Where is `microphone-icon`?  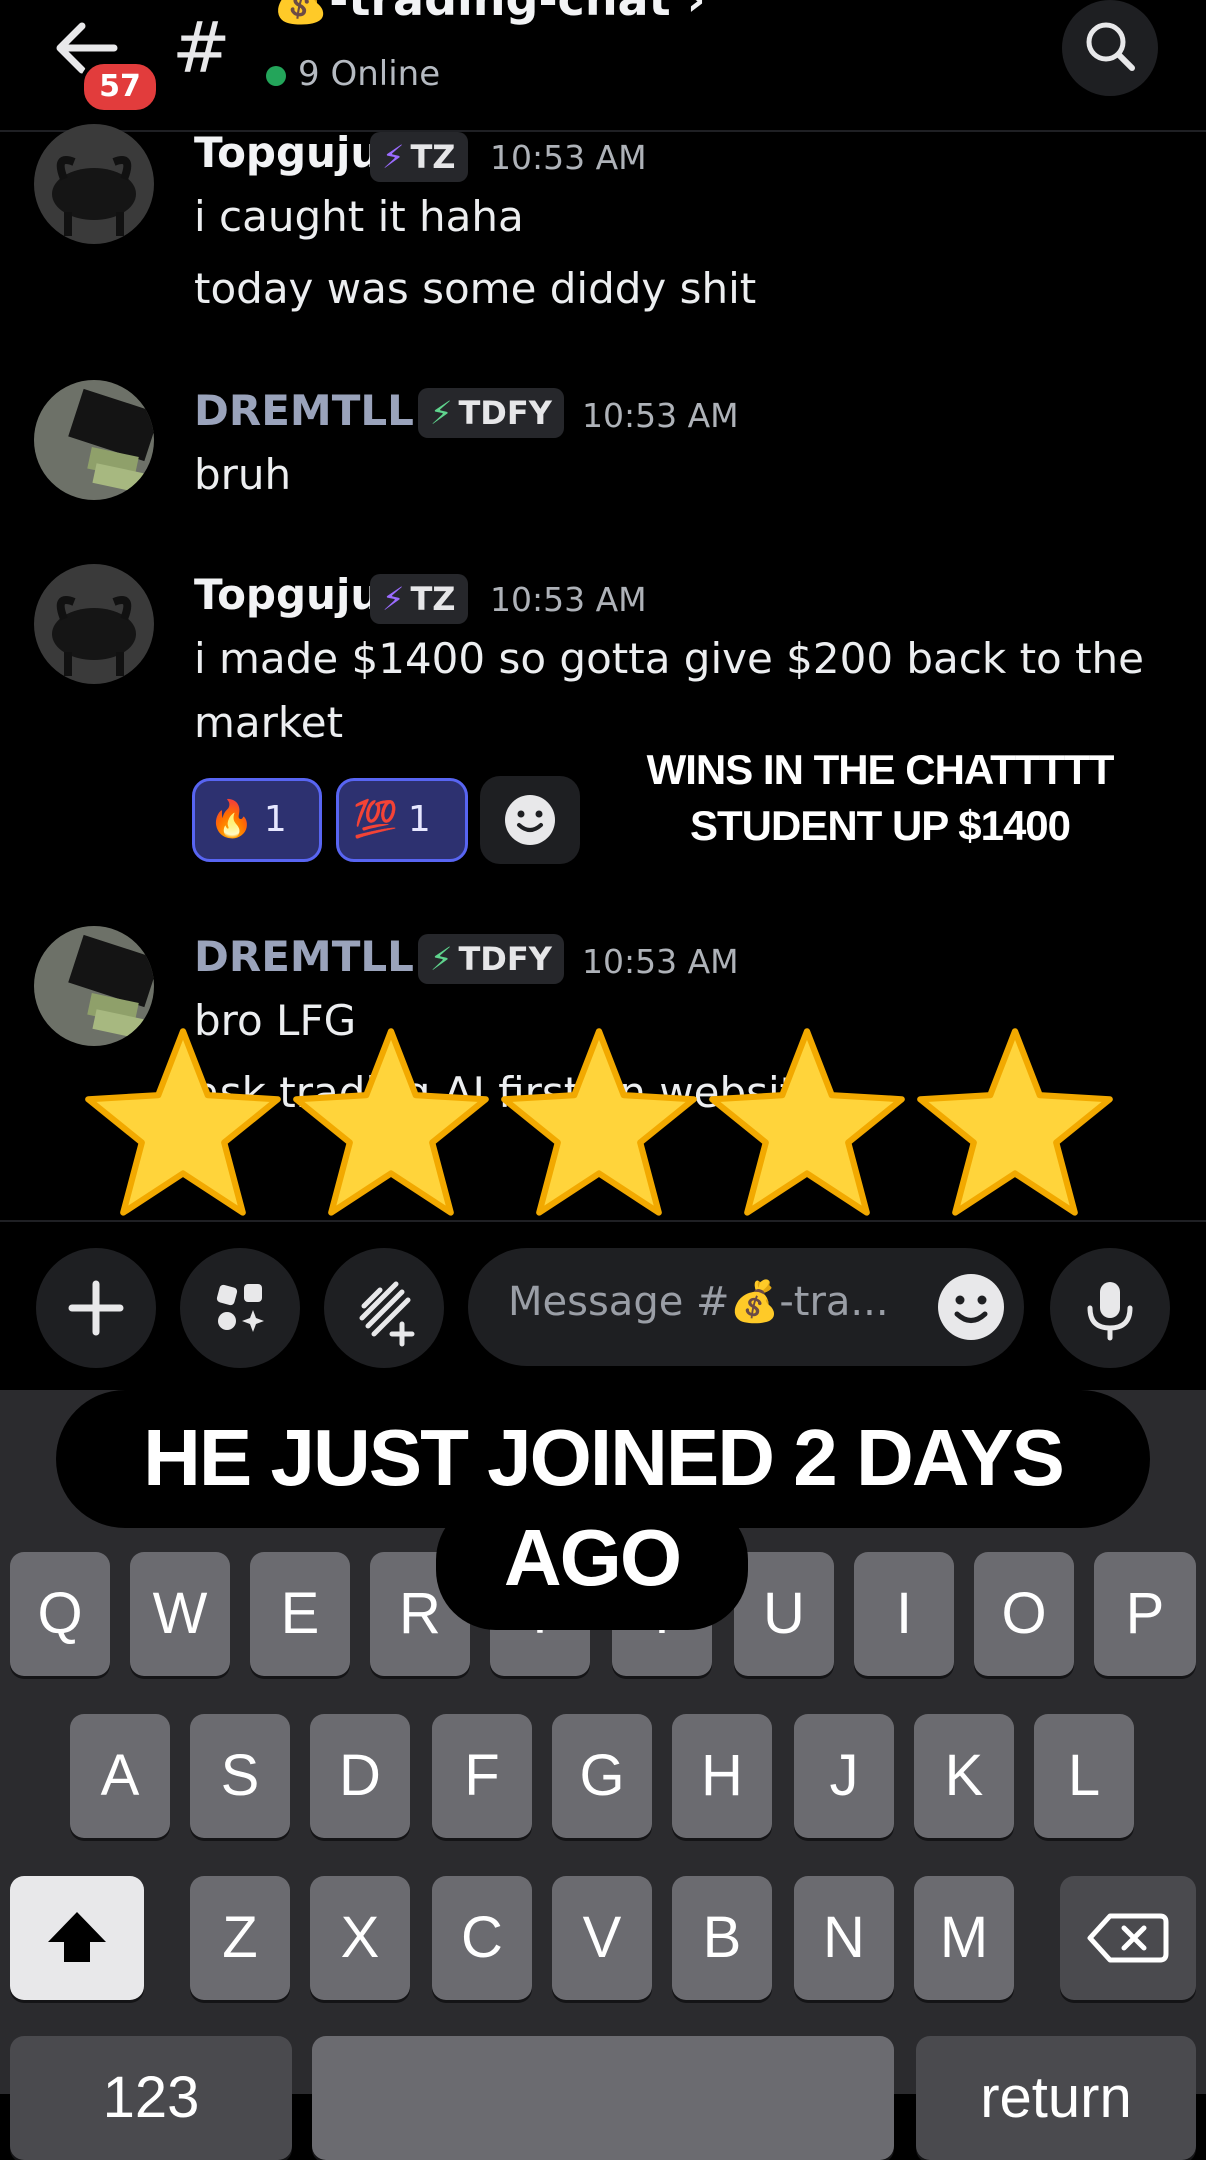
microphone-icon is located at coordinates (1110, 1311).